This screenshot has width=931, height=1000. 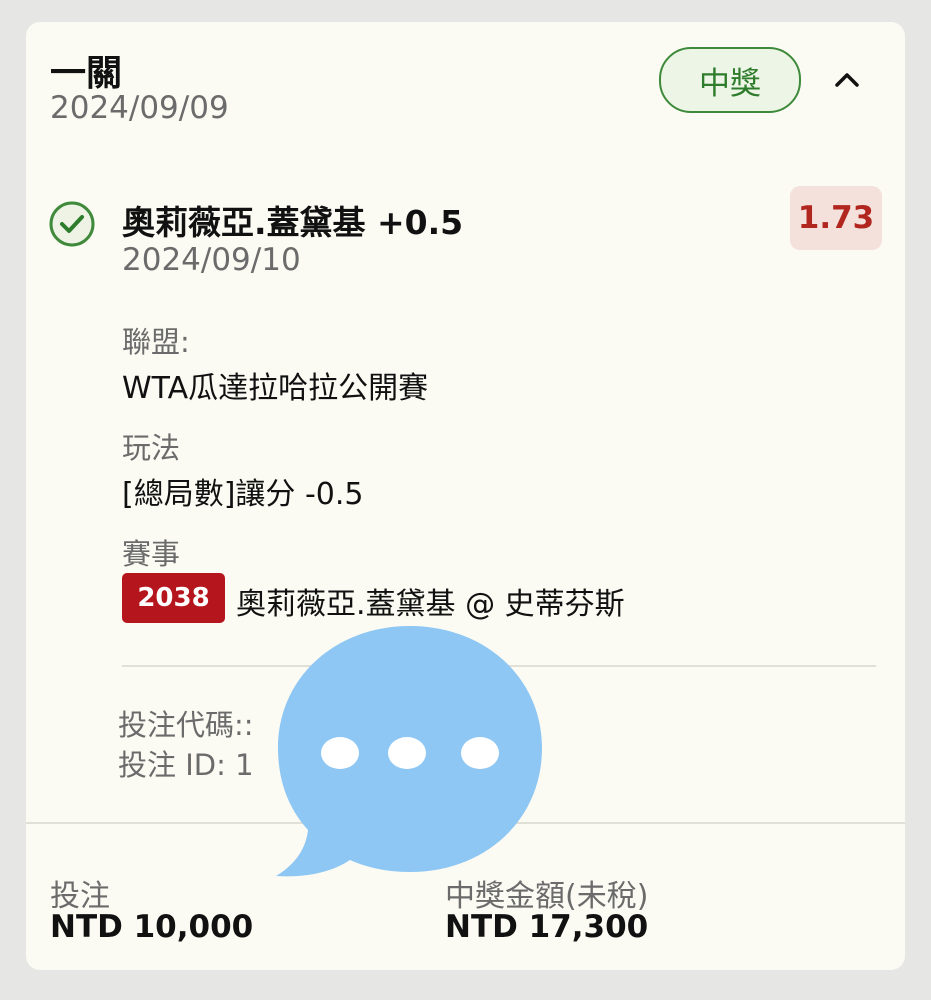 What do you see at coordinates (186, 725) in the screenshot?
I see `bet-code: 投注代碼::` at bounding box center [186, 725].